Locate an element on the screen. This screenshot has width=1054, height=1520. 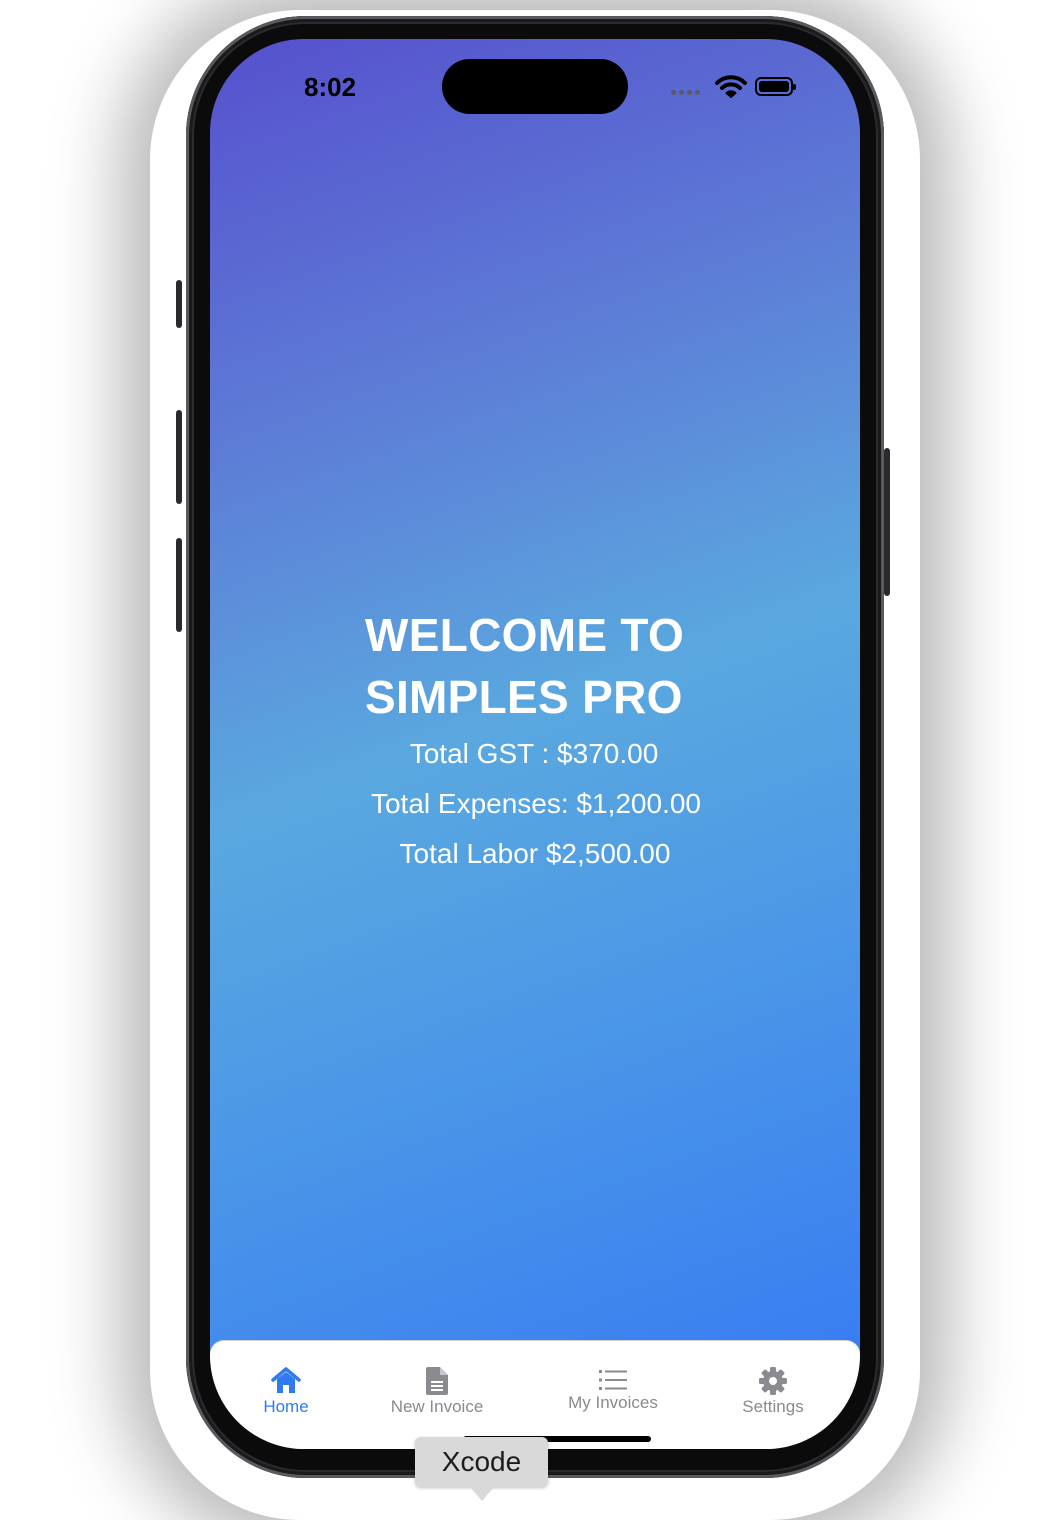
welcome-title-line2: SIMPLES PRO is located at coordinates (524, 697).